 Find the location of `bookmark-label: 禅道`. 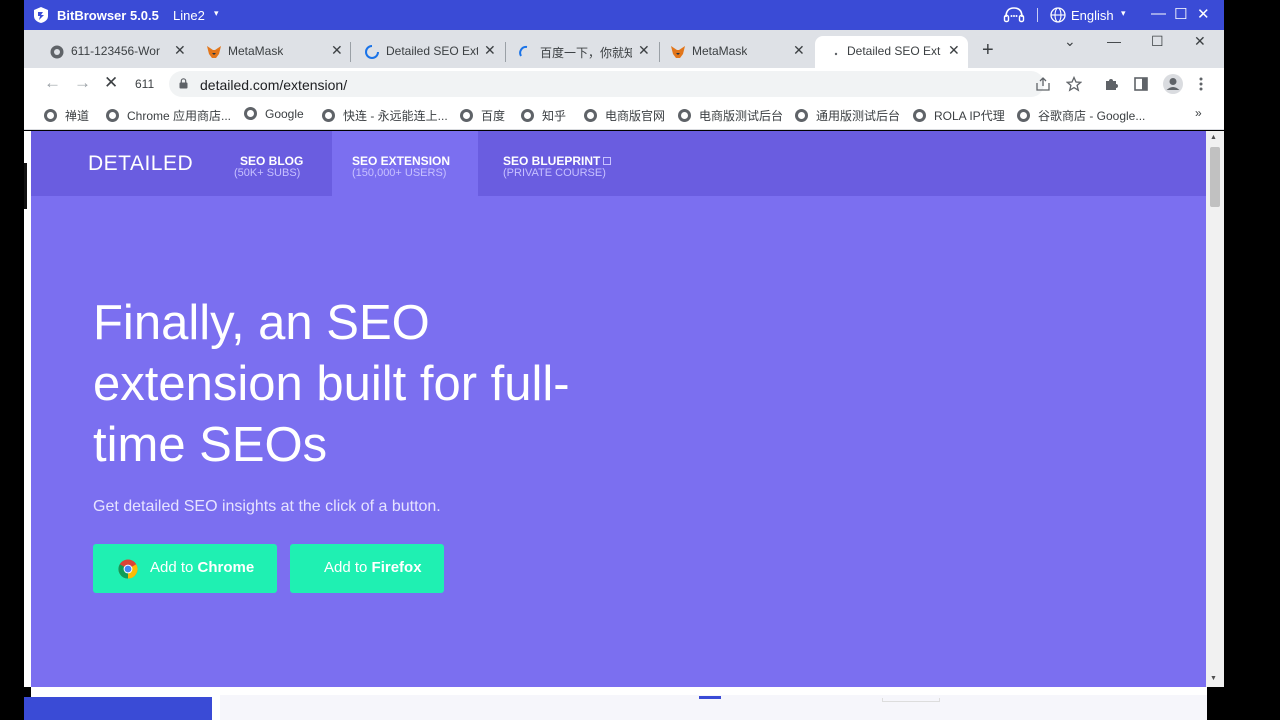

bookmark-label: 禅道 is located at coordinates (77, 116).